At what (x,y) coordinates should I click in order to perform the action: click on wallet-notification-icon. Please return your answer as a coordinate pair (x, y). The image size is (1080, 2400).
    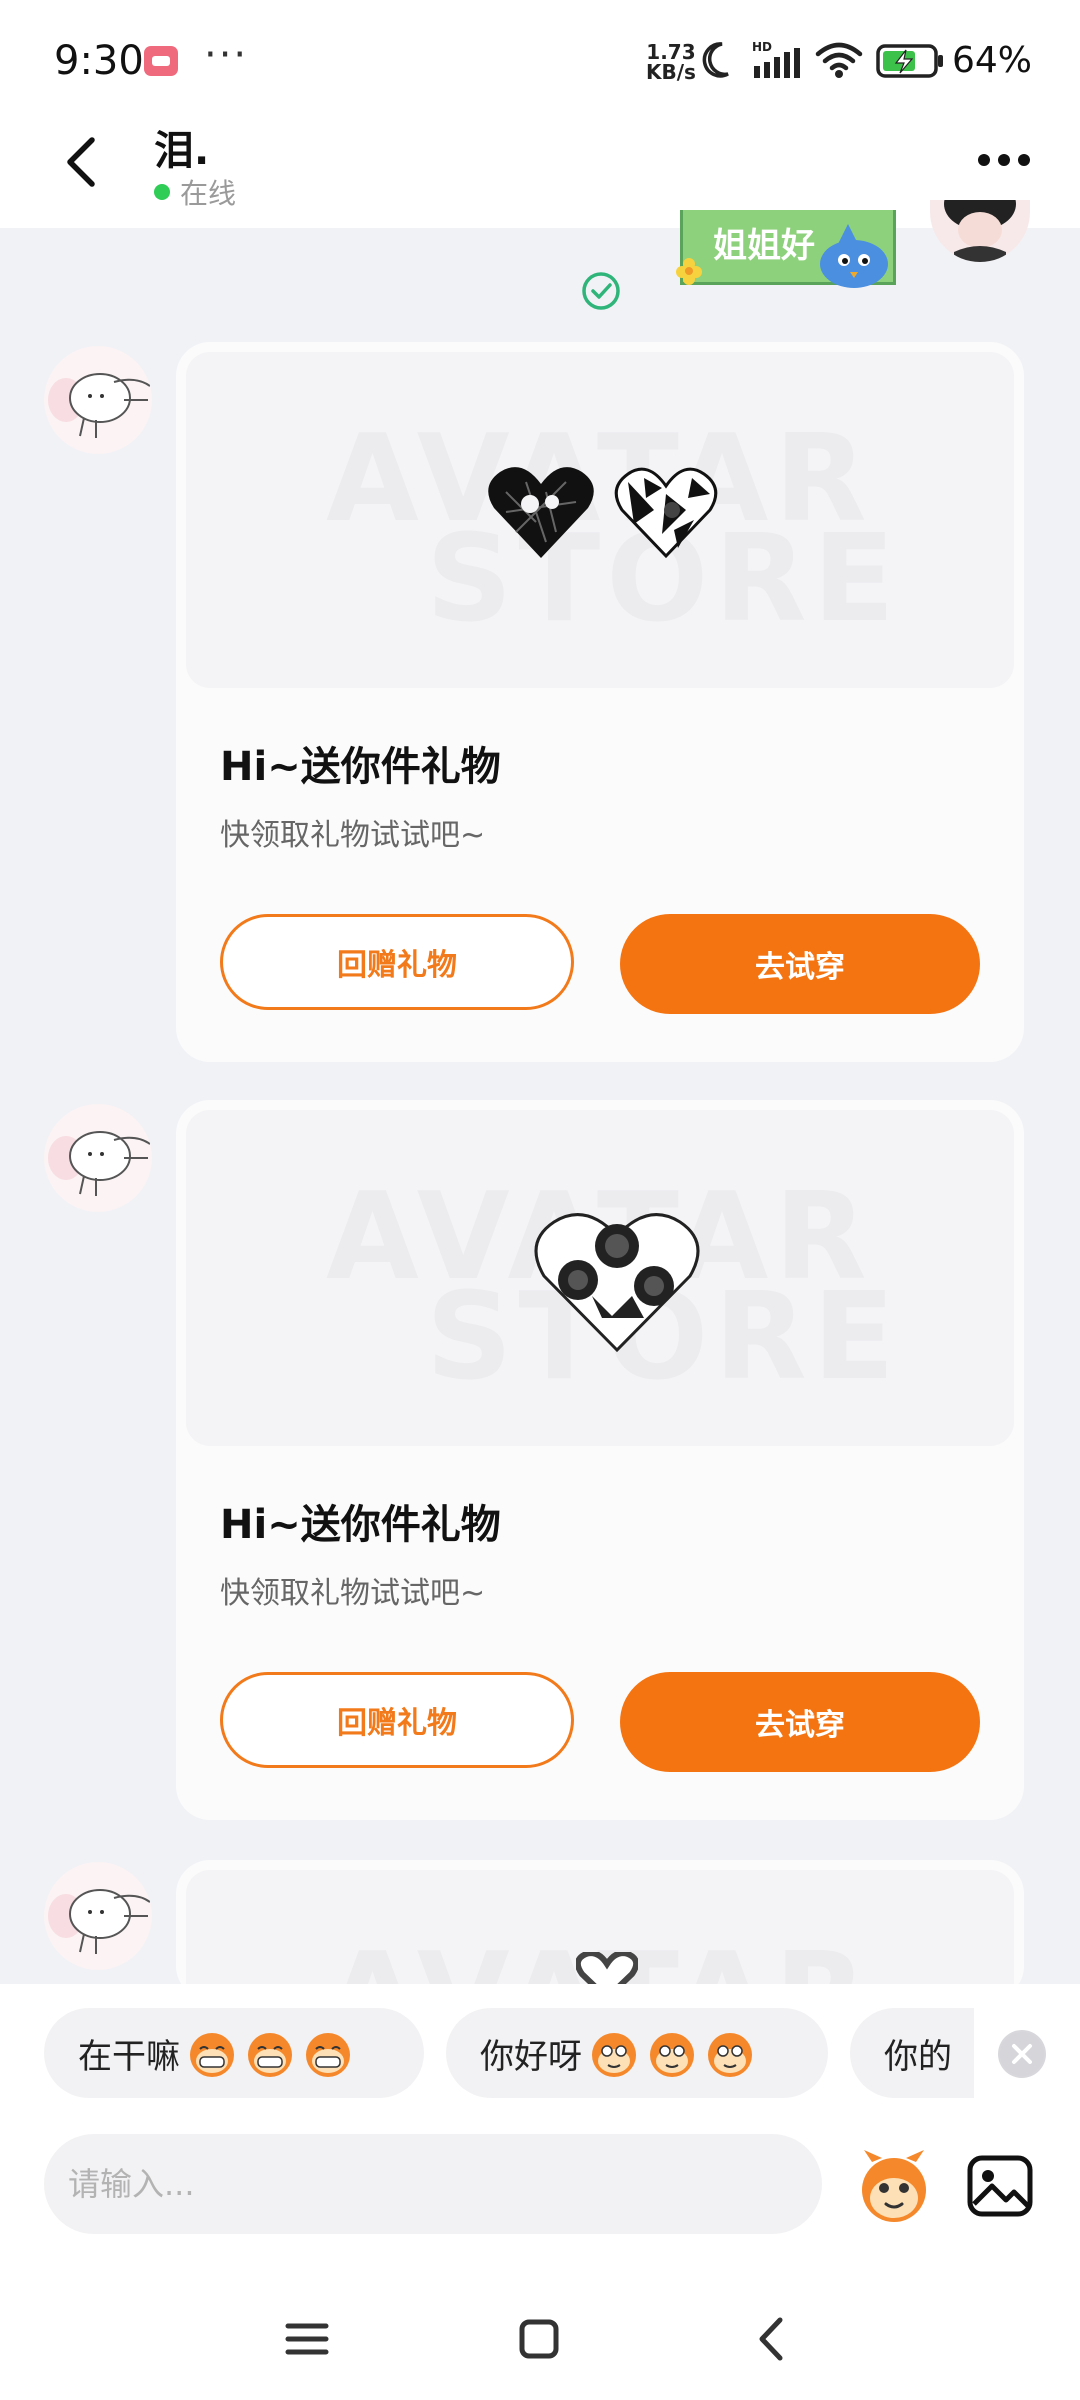
    Looking at the image, I should click on (161, 61).